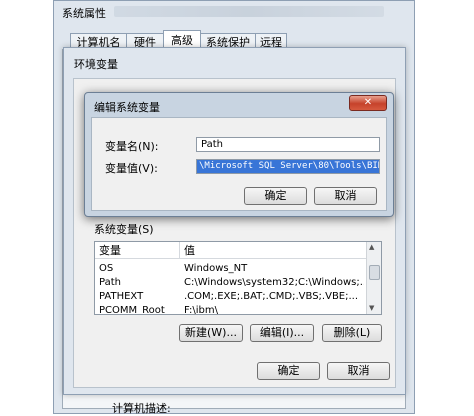 This screenshot has height=416, width=474. I want to click on close-button: ✕, so click(368, 103).